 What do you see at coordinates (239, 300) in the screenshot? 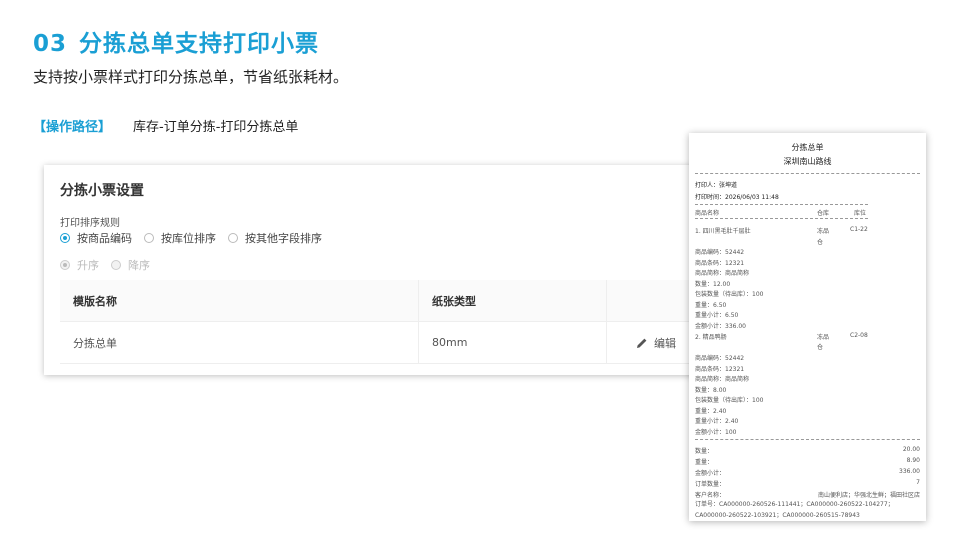
I see `column-header-template-name: 模版名称` at bounding box center [239, 300].